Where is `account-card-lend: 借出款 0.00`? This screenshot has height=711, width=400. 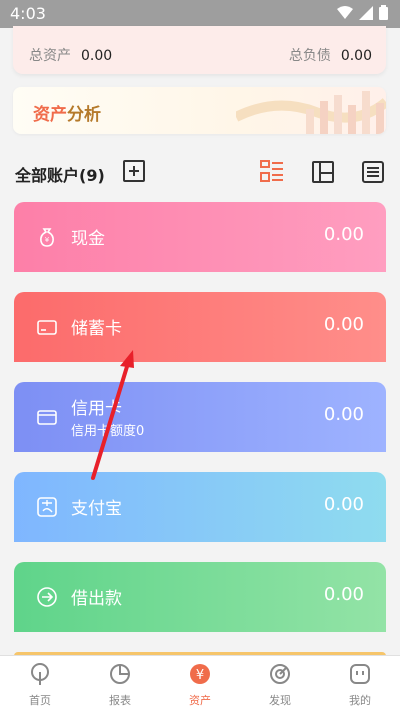
account-card-lend: 借出款 0.00 is located at coordinates (200, 597).